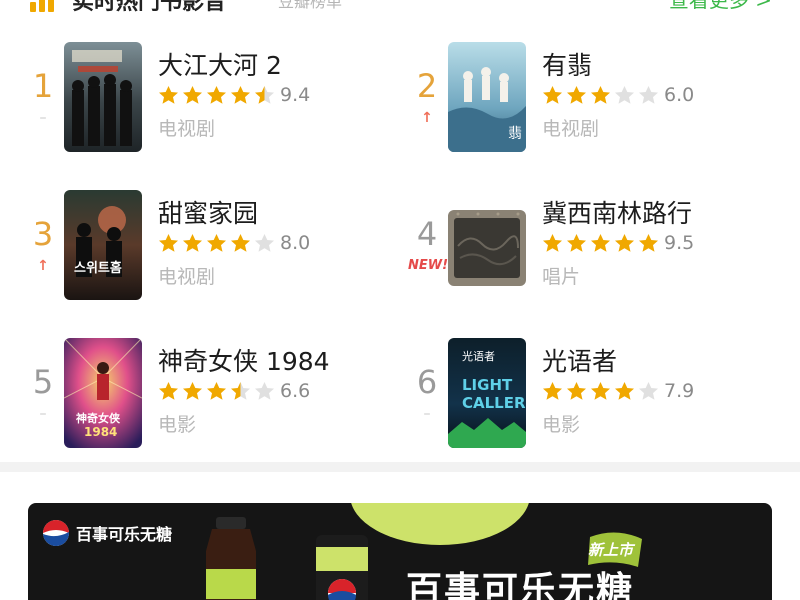 The image size is (800, 600). Describe the element at coordinates (100, 432) in the screenshot. I see `svg-text: 1984` at that location.